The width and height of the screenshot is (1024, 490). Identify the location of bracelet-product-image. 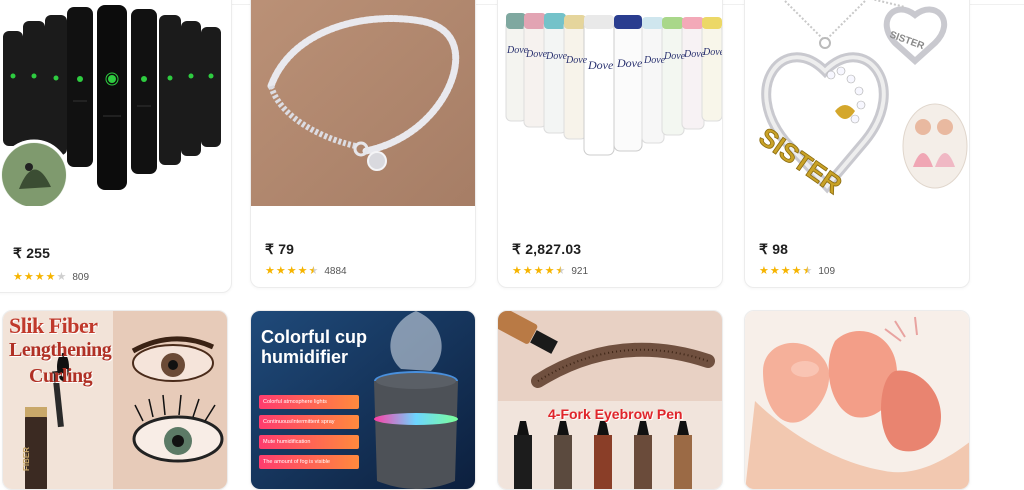
(363, 103).